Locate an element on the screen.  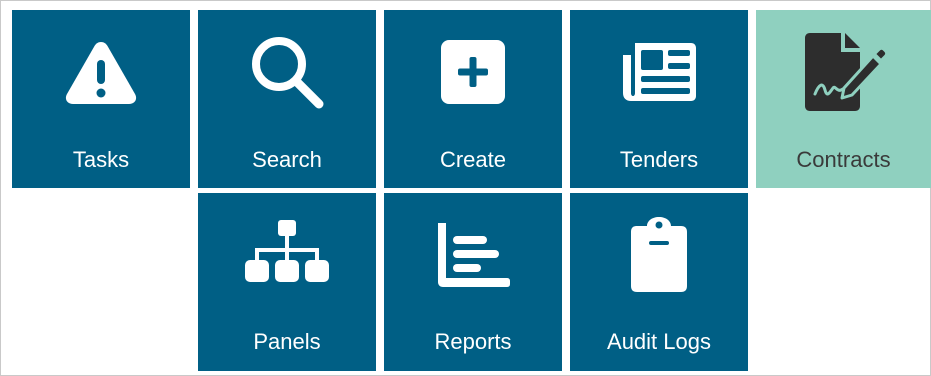
search-icon is located at coordinates (287, 72).